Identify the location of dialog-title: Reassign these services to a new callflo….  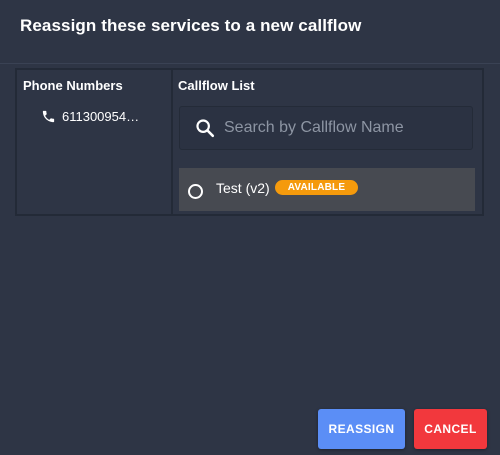
(191, 25).